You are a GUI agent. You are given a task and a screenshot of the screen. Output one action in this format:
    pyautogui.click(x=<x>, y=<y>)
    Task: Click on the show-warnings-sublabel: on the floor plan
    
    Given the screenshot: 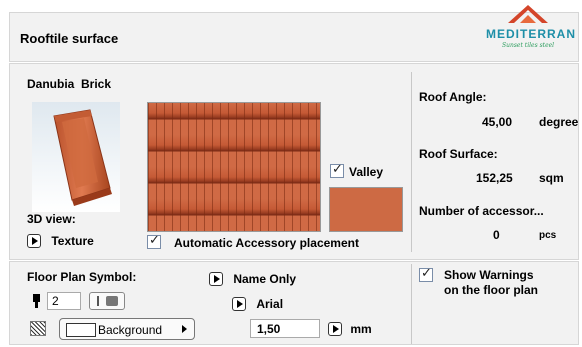 What is the action you would take?
    pyautogui.click(x=491, y=290)
    